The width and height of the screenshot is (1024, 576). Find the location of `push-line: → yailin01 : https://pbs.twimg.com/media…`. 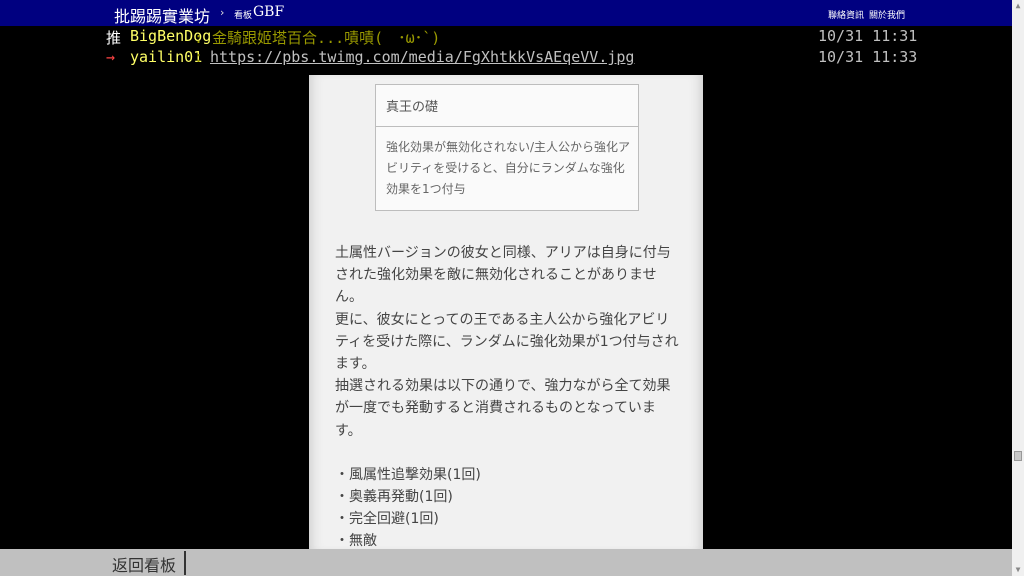

push-line: → yailin01 : https://pbs.twimg.com/media… is located at coordinates (511, 58).